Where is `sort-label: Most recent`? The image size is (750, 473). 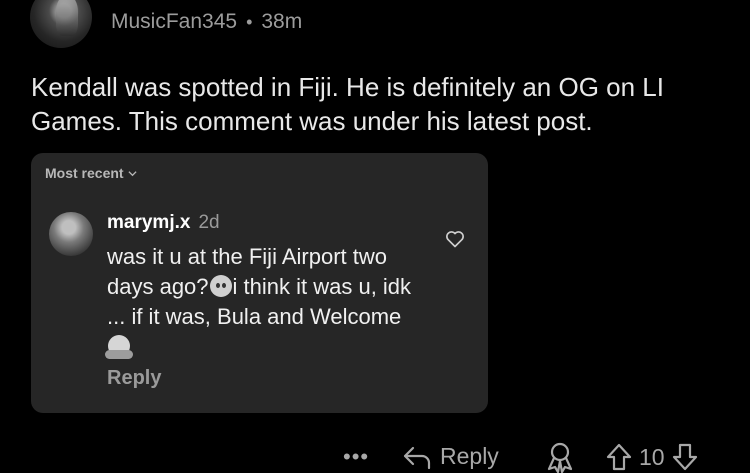
sort-label: Most recent is located at coordinates (84, 173).